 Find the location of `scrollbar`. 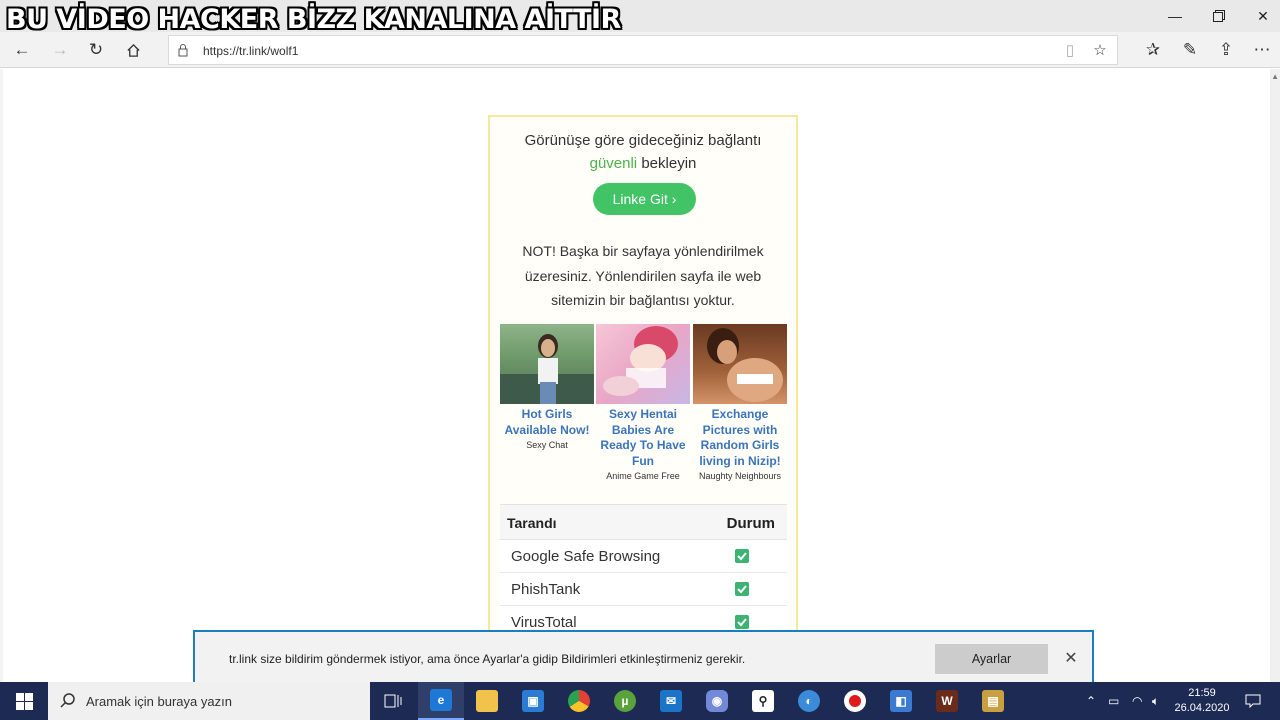

scrollbar is located at coordinates (1275, 375).